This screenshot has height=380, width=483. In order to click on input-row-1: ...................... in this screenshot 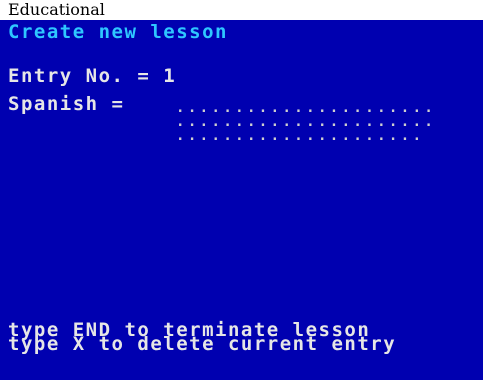, I will do `click(306, 108)`.